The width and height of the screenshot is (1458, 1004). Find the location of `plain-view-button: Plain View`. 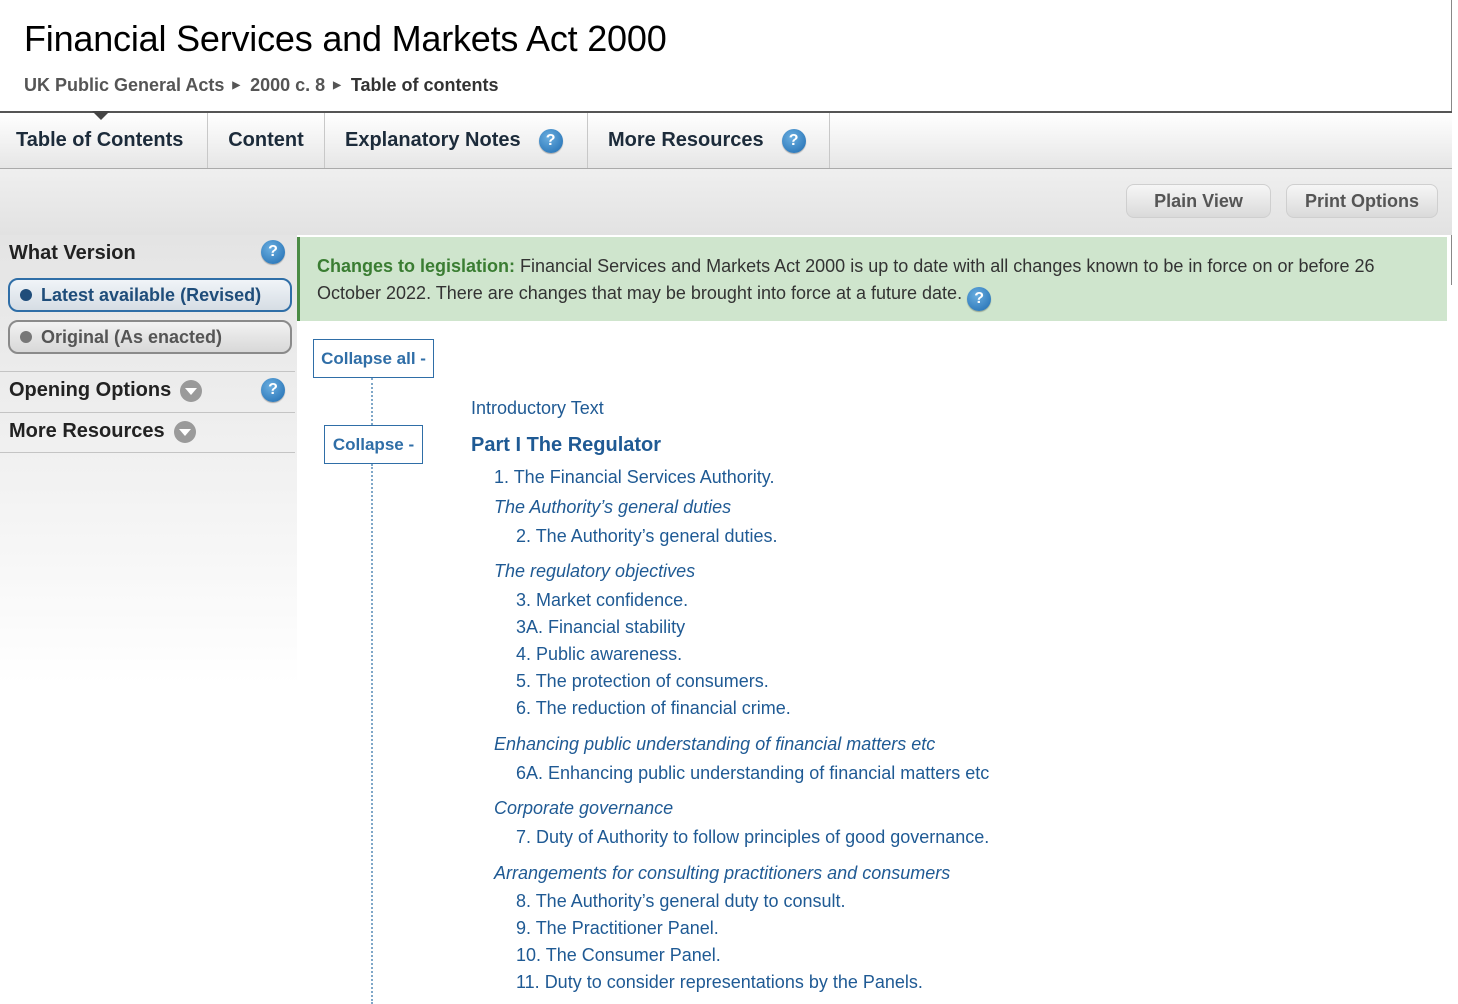

plain-view-button: Plain View is located at coordinates (1198, 201).